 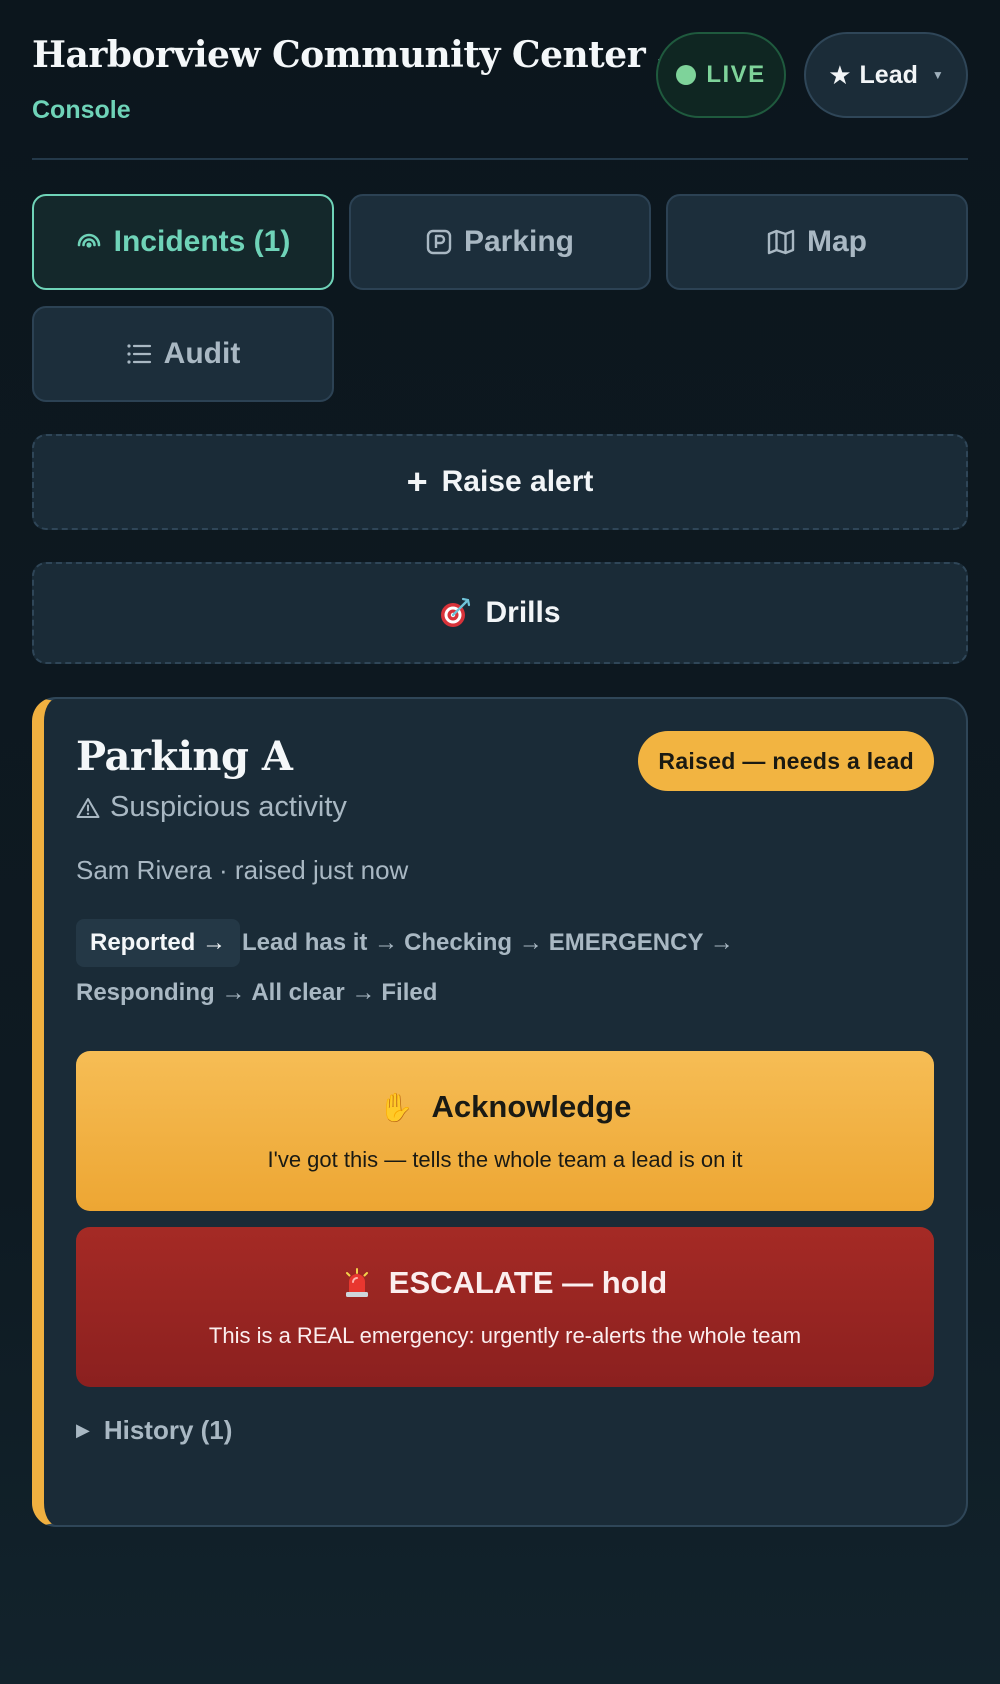 I want to click on acknowledge-main: ✋ Acknowledge, so click(x=505, y=1107).